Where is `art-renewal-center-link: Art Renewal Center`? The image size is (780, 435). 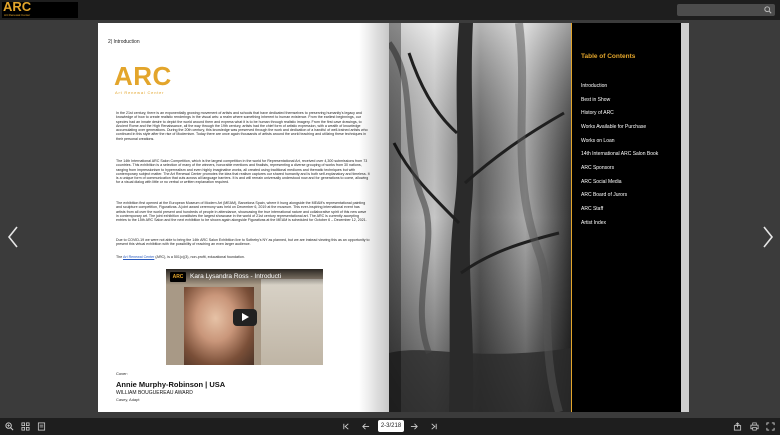
art-renewal-center-link: Art Renewal Center is located at coordinates (138, 257).